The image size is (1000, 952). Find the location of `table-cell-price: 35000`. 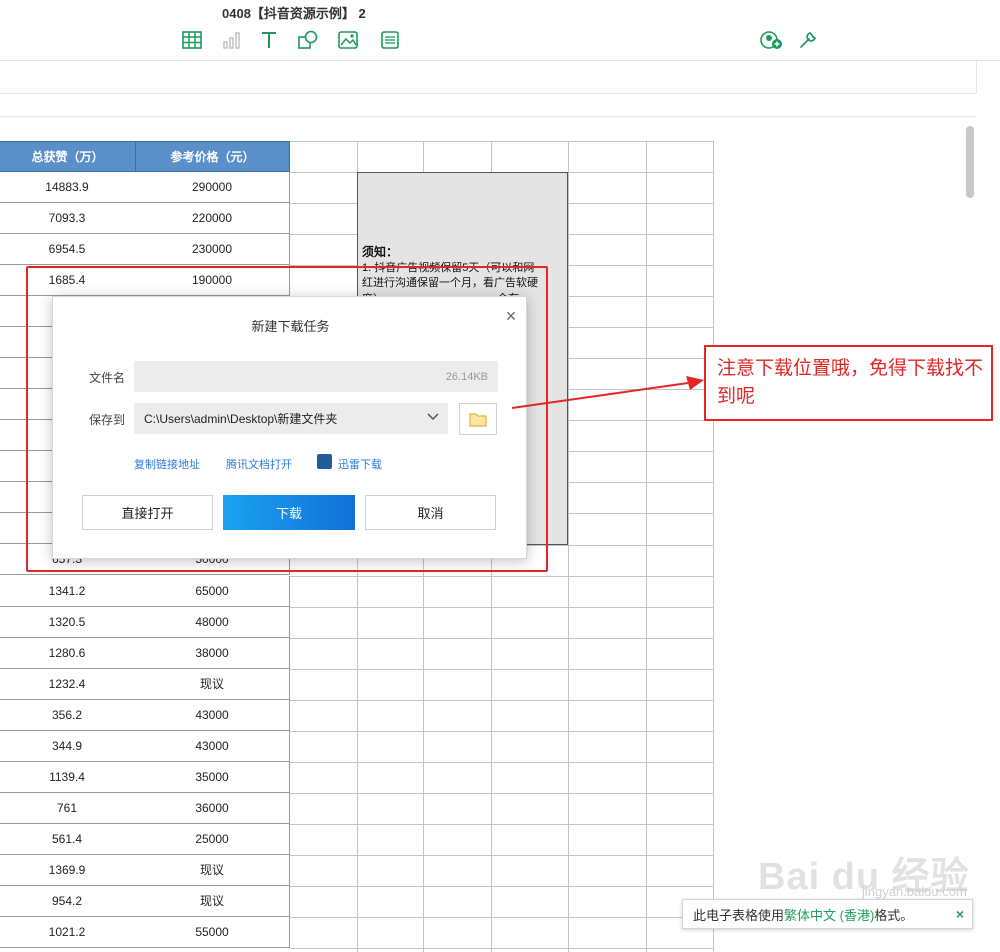

table-cell-price: 35000 is located at coordinates (212, 777).